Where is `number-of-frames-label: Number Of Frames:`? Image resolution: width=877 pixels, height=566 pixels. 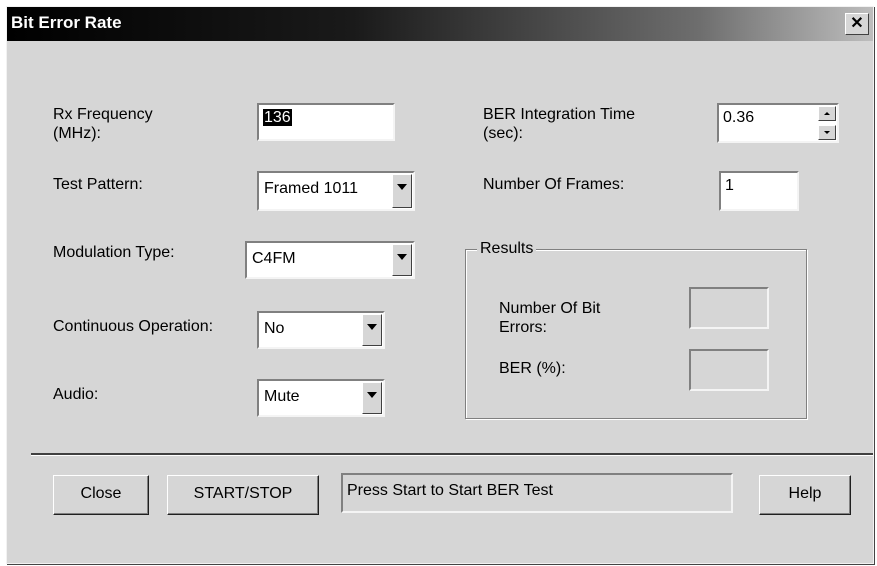 number-of-frames-label: Number Of Frames: is located at coordinates (554, 184).